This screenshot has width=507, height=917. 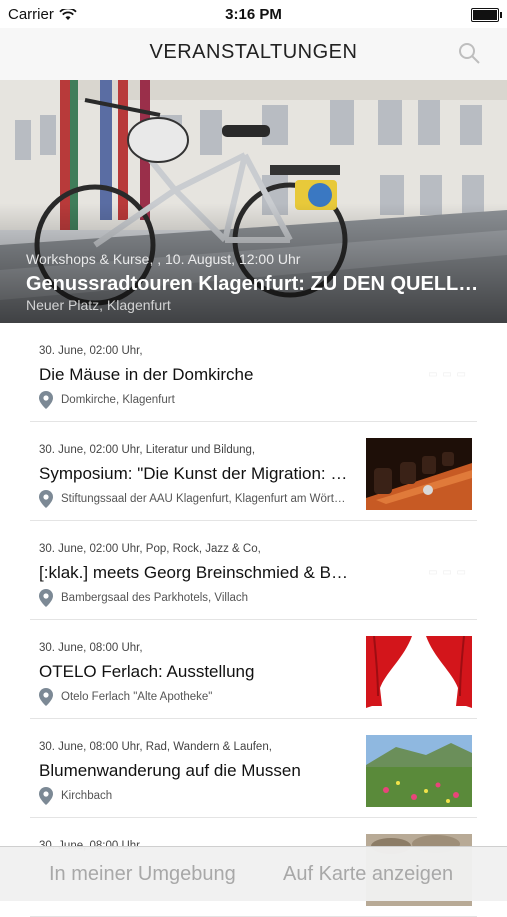 I want to click on conference-thumbnail, so click(x=419, y=474).